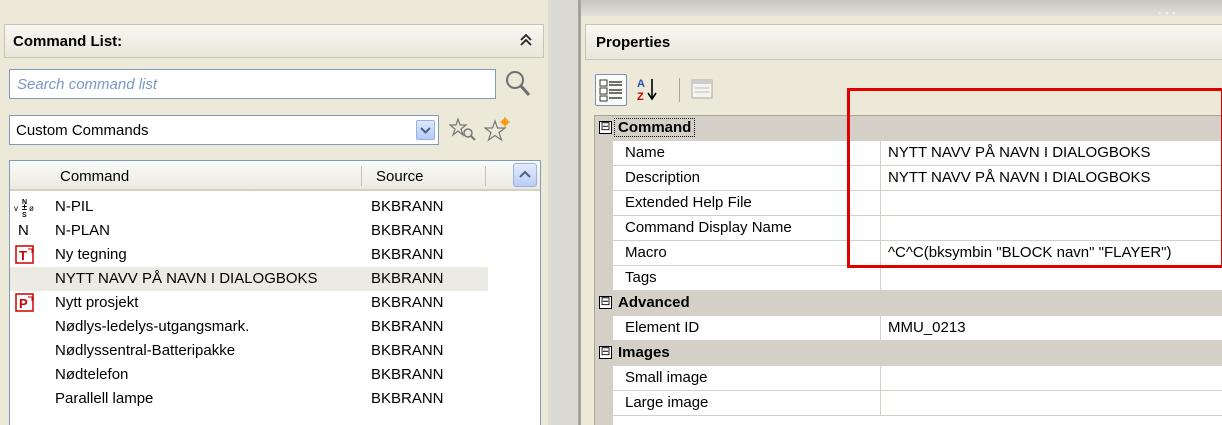  I want to click on property-row-large-image: Large image, so click(917, 403).